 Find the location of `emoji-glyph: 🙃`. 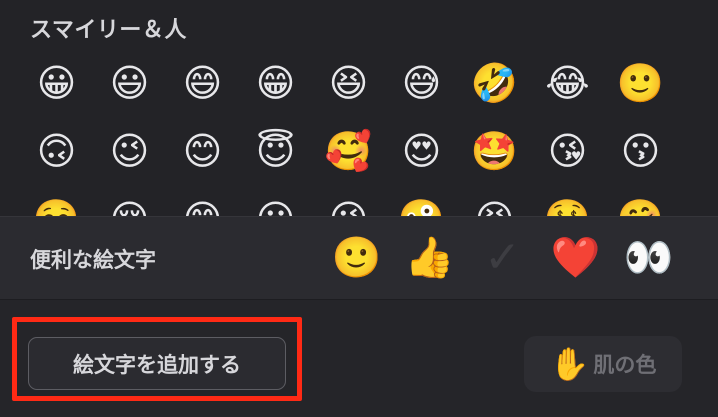

emoji-glyph: 🙃 is located at coordinates (56, 151).